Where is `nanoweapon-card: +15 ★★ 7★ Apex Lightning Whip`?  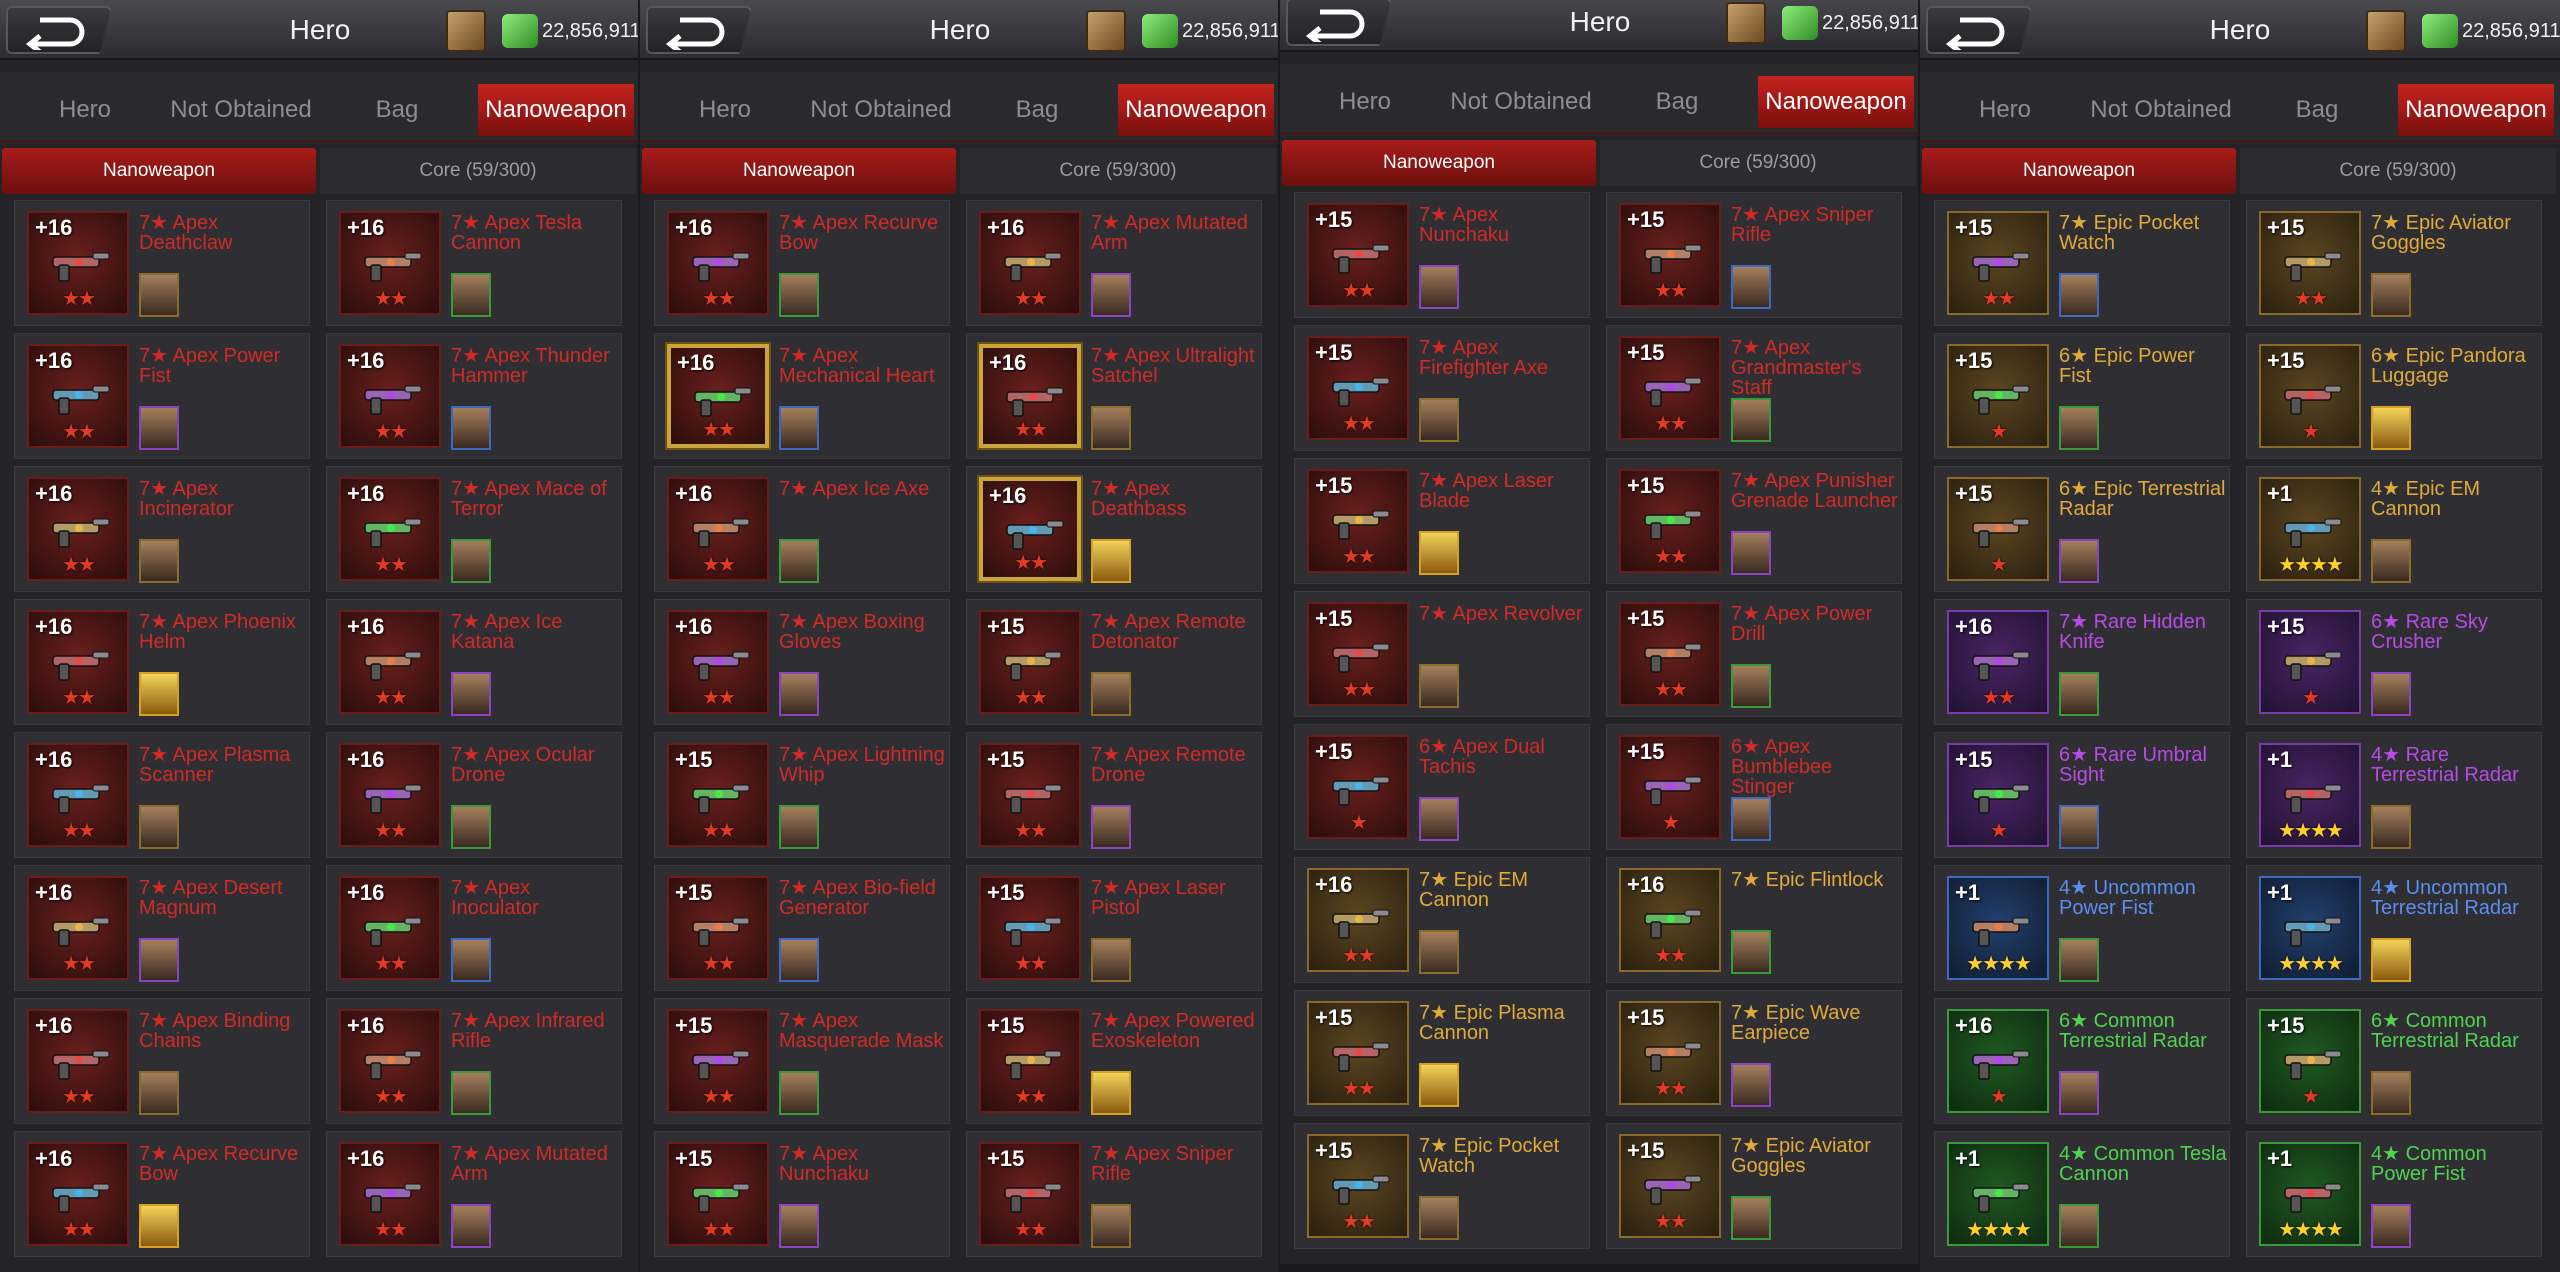
nanoweapon-card: +15 ★★ 7★ Apex Lightning Whip is located at coordinates (802, 795).